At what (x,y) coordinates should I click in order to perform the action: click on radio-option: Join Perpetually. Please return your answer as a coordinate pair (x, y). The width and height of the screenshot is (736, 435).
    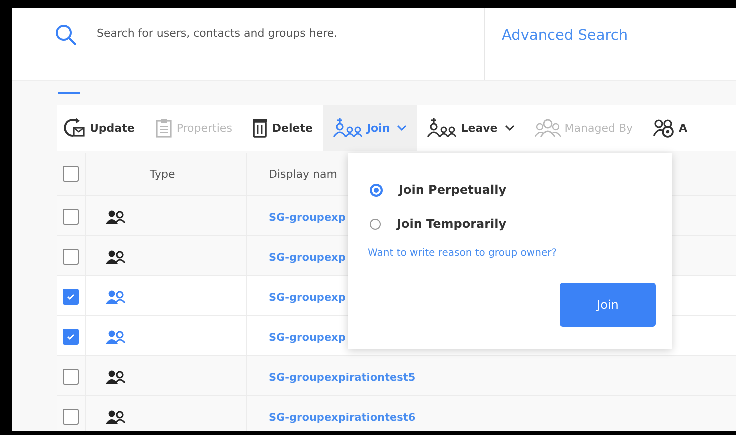
    Looking at the image, I should click on (521, 190).